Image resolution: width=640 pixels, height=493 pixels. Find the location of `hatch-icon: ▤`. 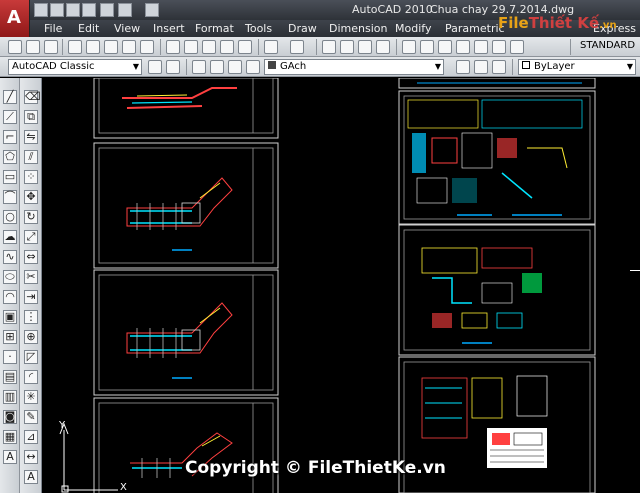

hatch-icon: ▤ is located at coordinates (10, 377).